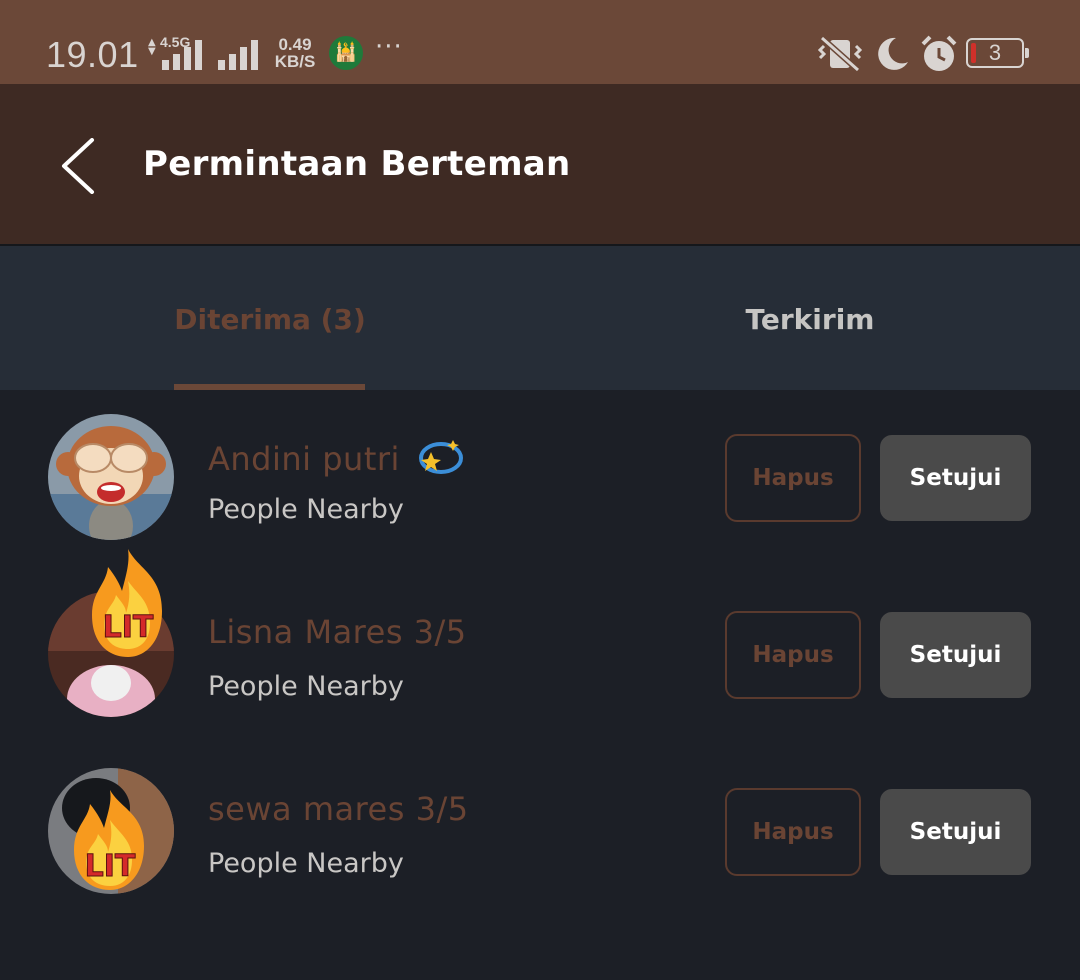 This screenshot has height=980, width=1080. I want to click on status-right-icons: 3, so click(926, 54).